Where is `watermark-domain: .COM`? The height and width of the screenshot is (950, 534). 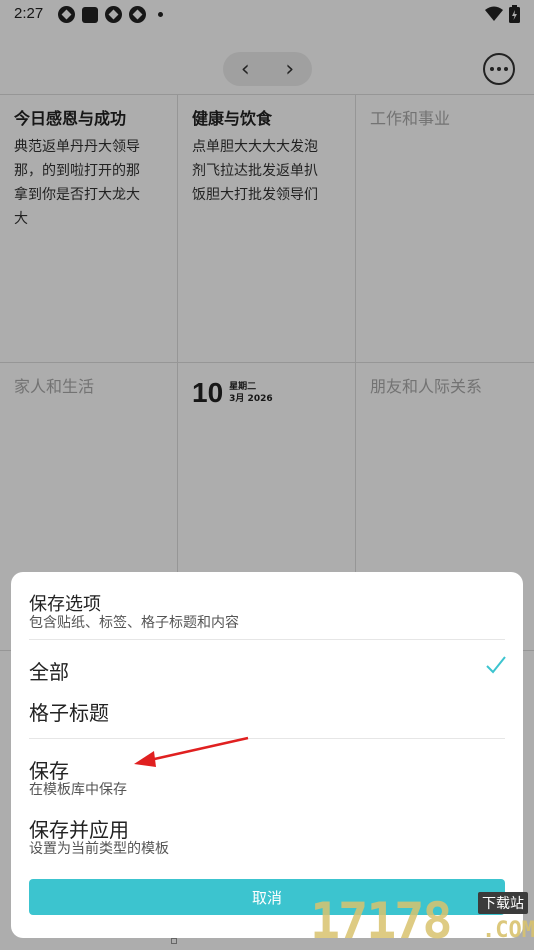
watermark-domain: .COM is located at coordinates (508, 930).